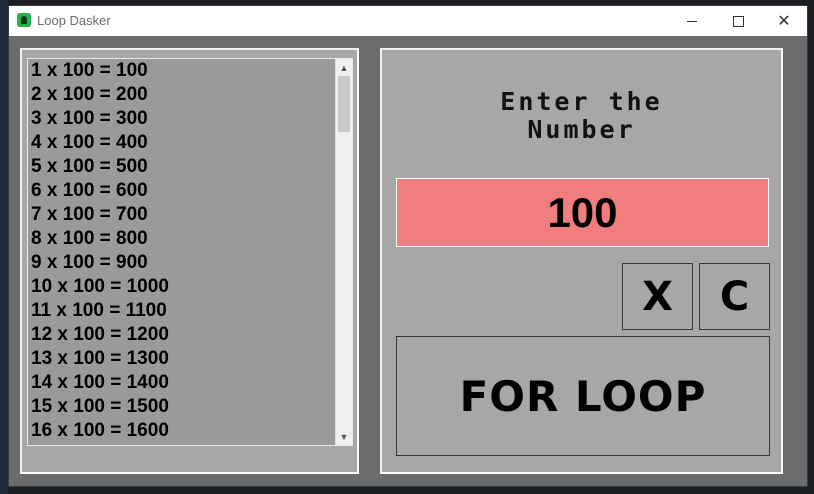 The height and width of the screenshot is (494, 814). Describe the element at coordinates (344, 104) in the screenshot. I see `scrollbar-thumb` at that location.